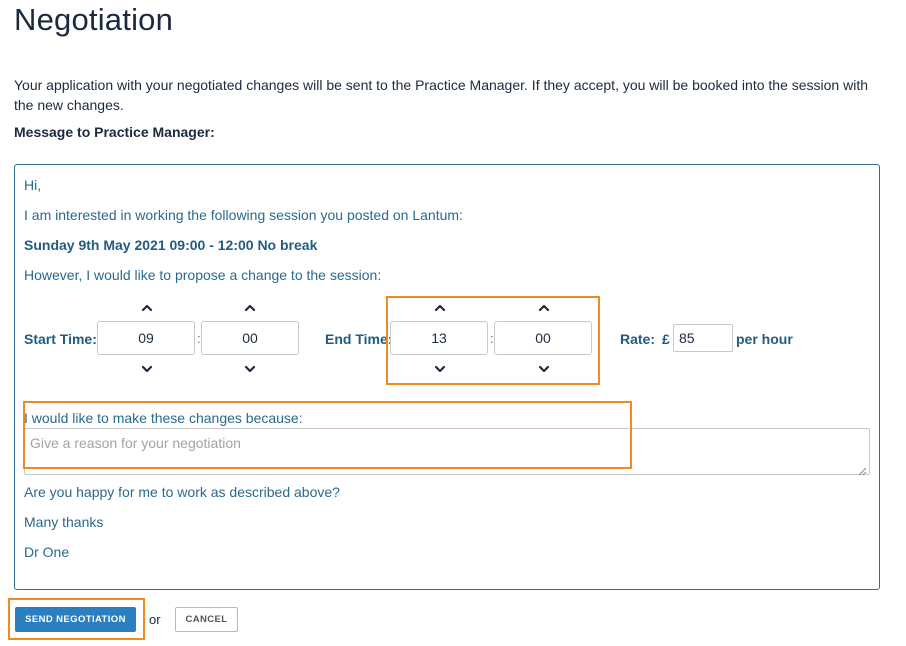  What do you see at coordinates (76, 619) in the screenshot?
I see `send-button-highlight` at bounding box center [76, 619].